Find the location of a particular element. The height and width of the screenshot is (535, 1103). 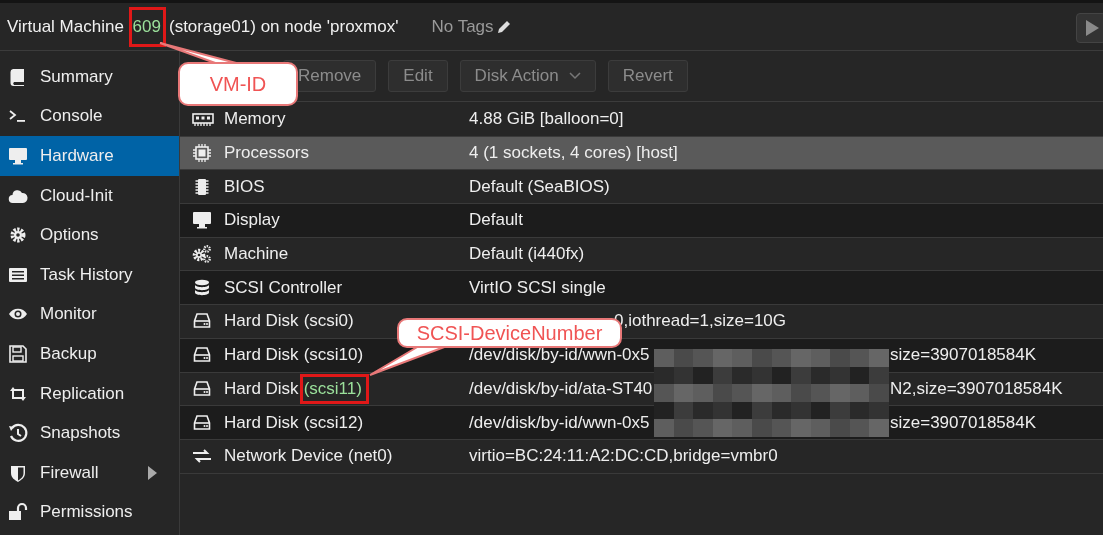

sidebar-item: Backup is located at coordinates (89, 354).